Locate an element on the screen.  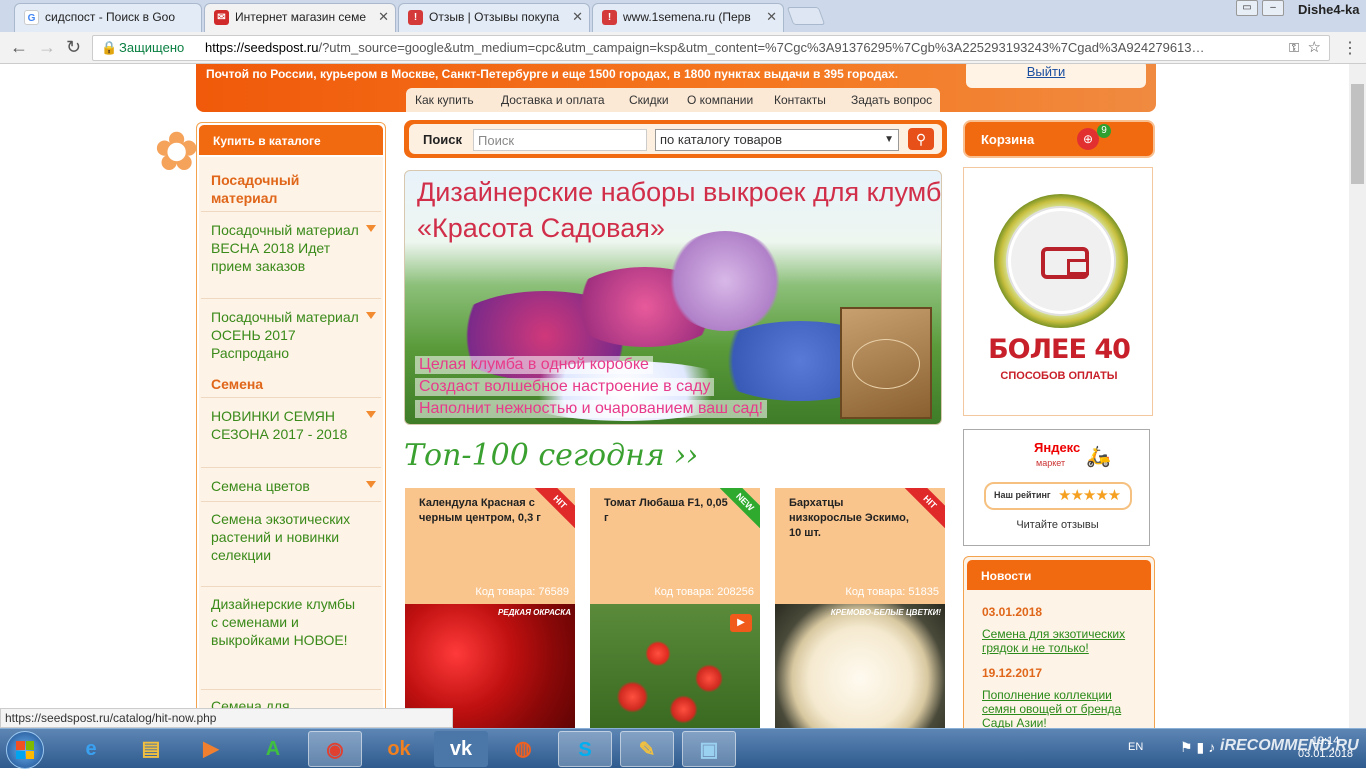
logout-link: Выйти is located at coordinates (1046, 71).